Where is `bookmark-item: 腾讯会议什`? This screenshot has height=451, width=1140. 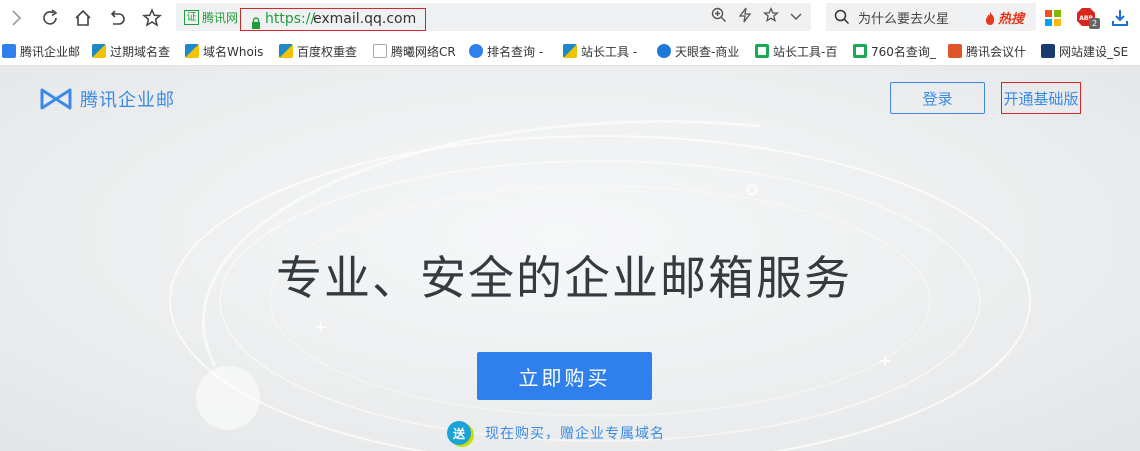 bookmark-item: 腾讯会议什 is located at coordinates (988, 51).